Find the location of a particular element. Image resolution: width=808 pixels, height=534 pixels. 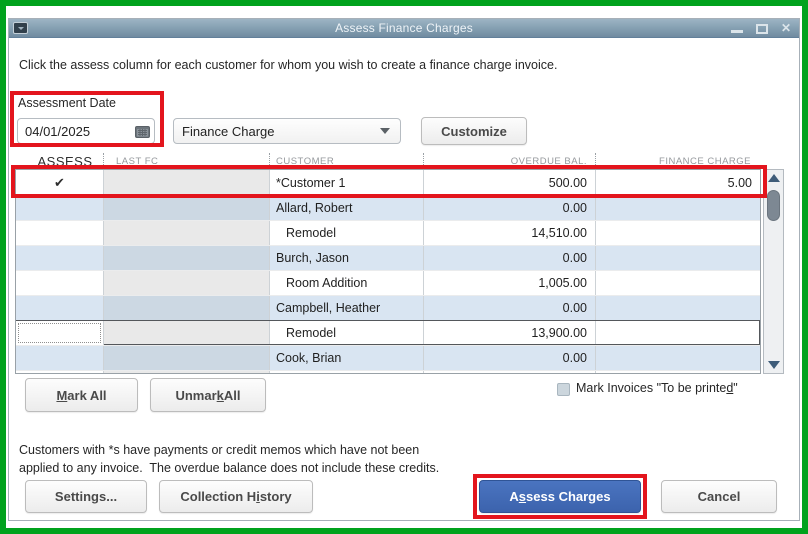

assess-cell-checked: ✔ is located at coordinates (60, 182).